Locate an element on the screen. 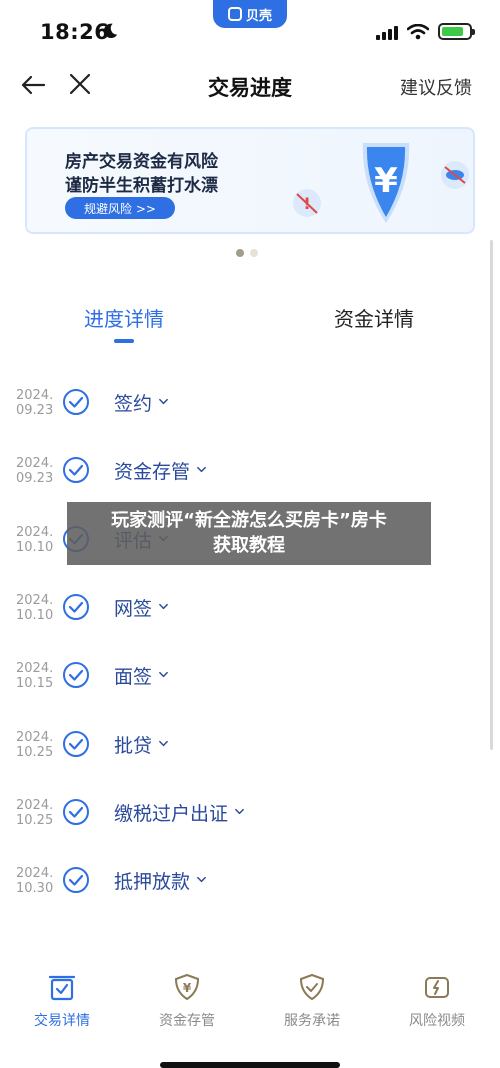 The width and height of the screenshot is (500, 1068). beike-logo-icon is located at coordinates (234, 14).